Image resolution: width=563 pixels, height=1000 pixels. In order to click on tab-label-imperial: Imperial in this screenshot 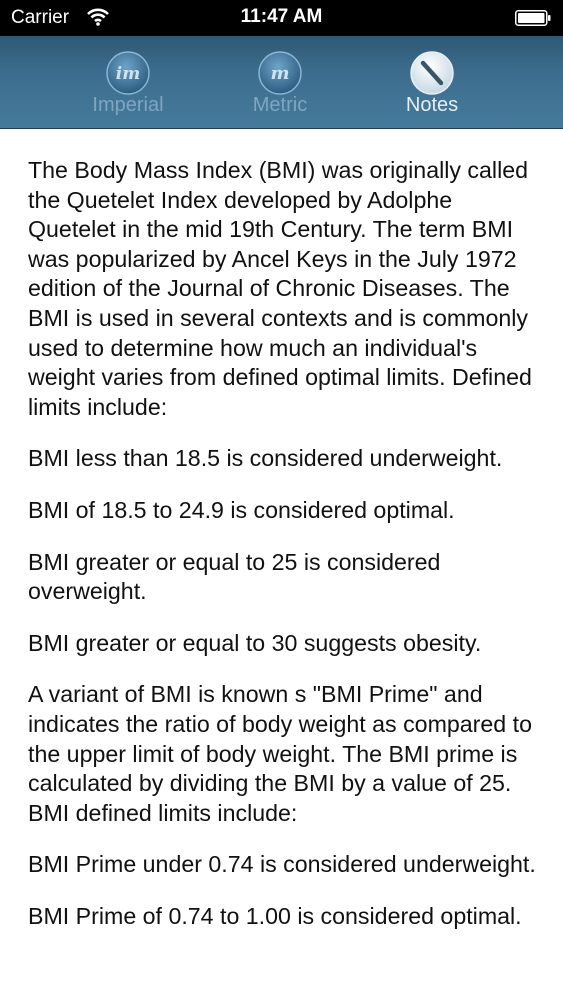, I will do `click(128, 105)`.